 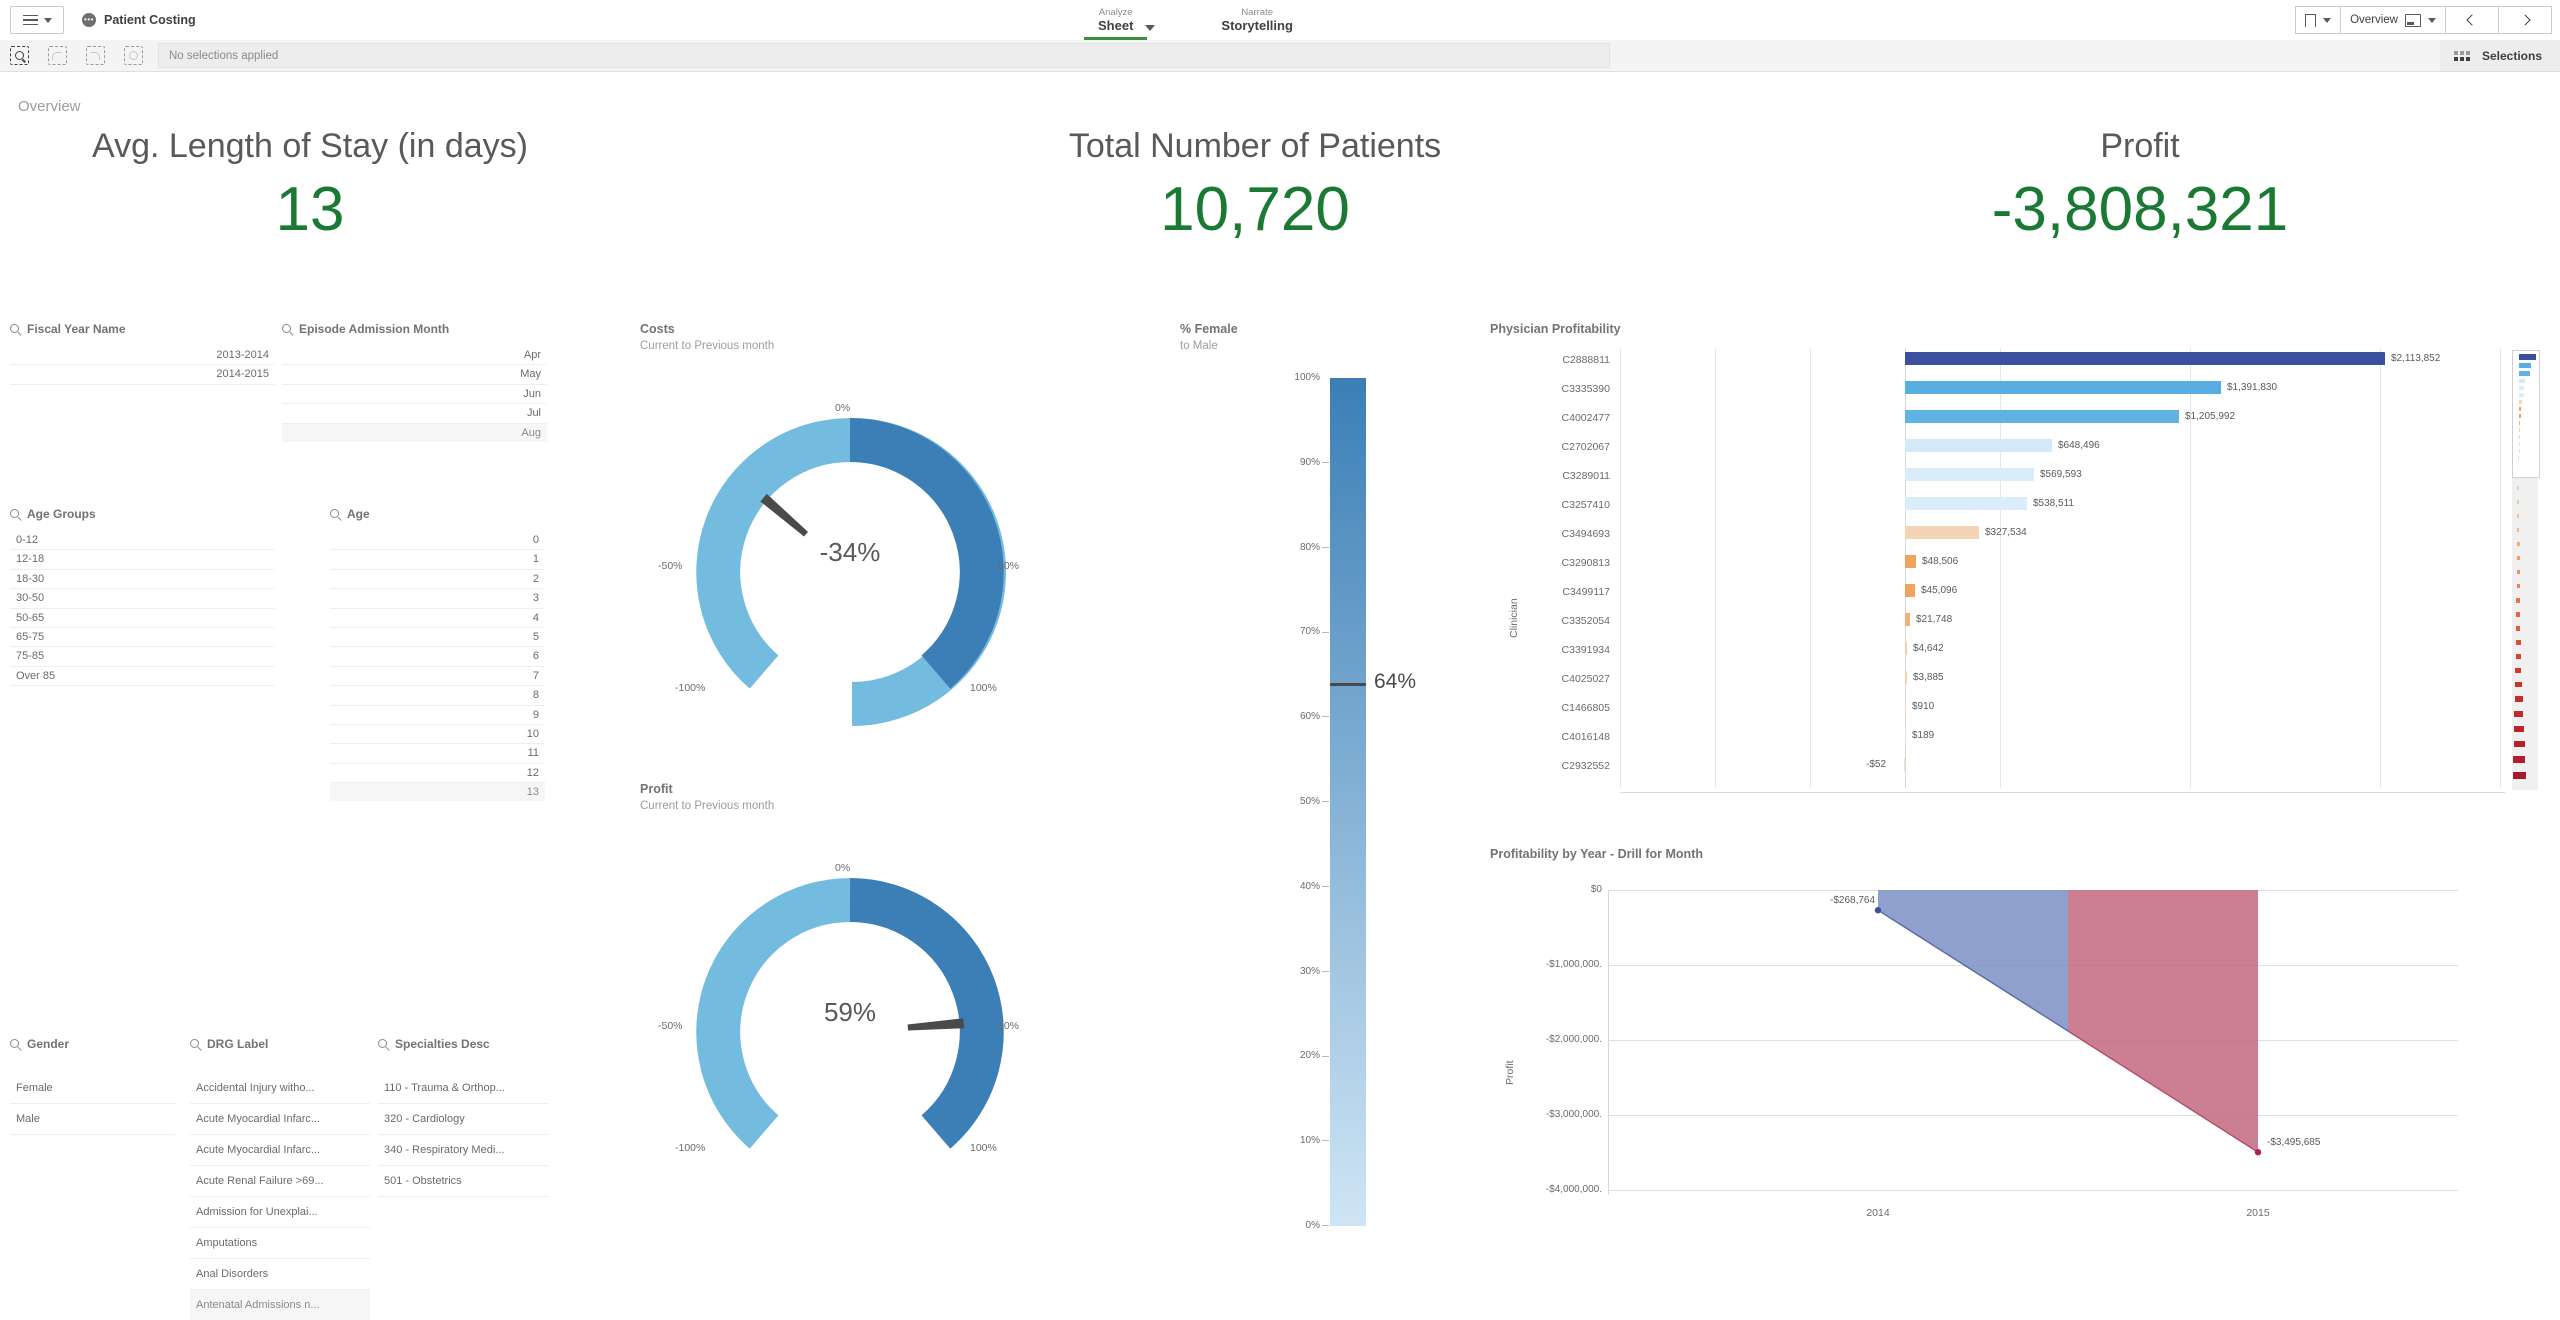 What do you see at coordinates (2472, 20) in the screenshot?
I see `previous-sheet-button` at bounding box center [2472, 20].